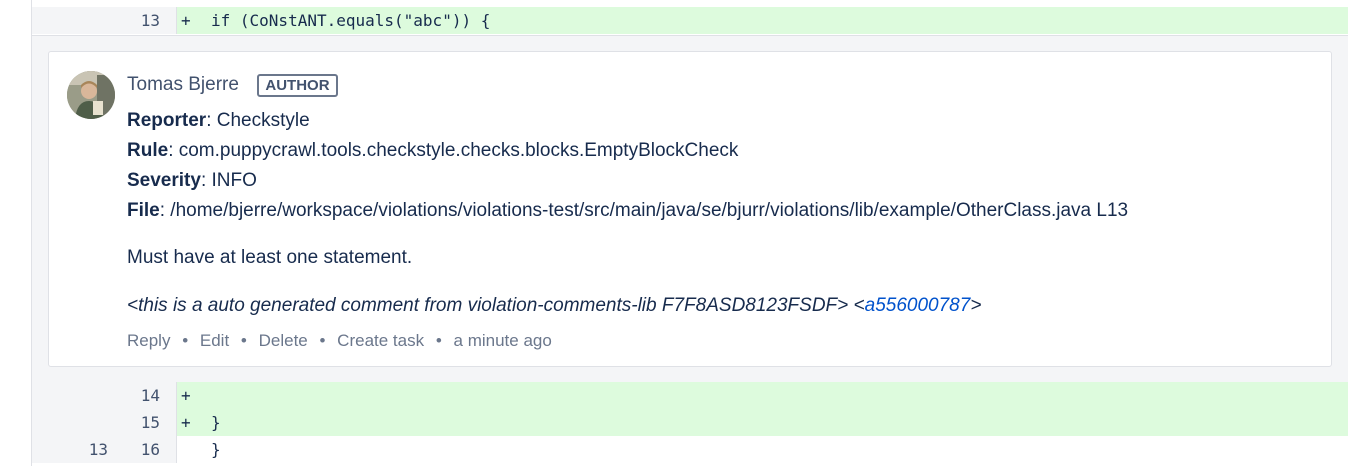  Describe the element at coordinates (164, 180) in the screenshot. I see `field-label: Severity` at that location.